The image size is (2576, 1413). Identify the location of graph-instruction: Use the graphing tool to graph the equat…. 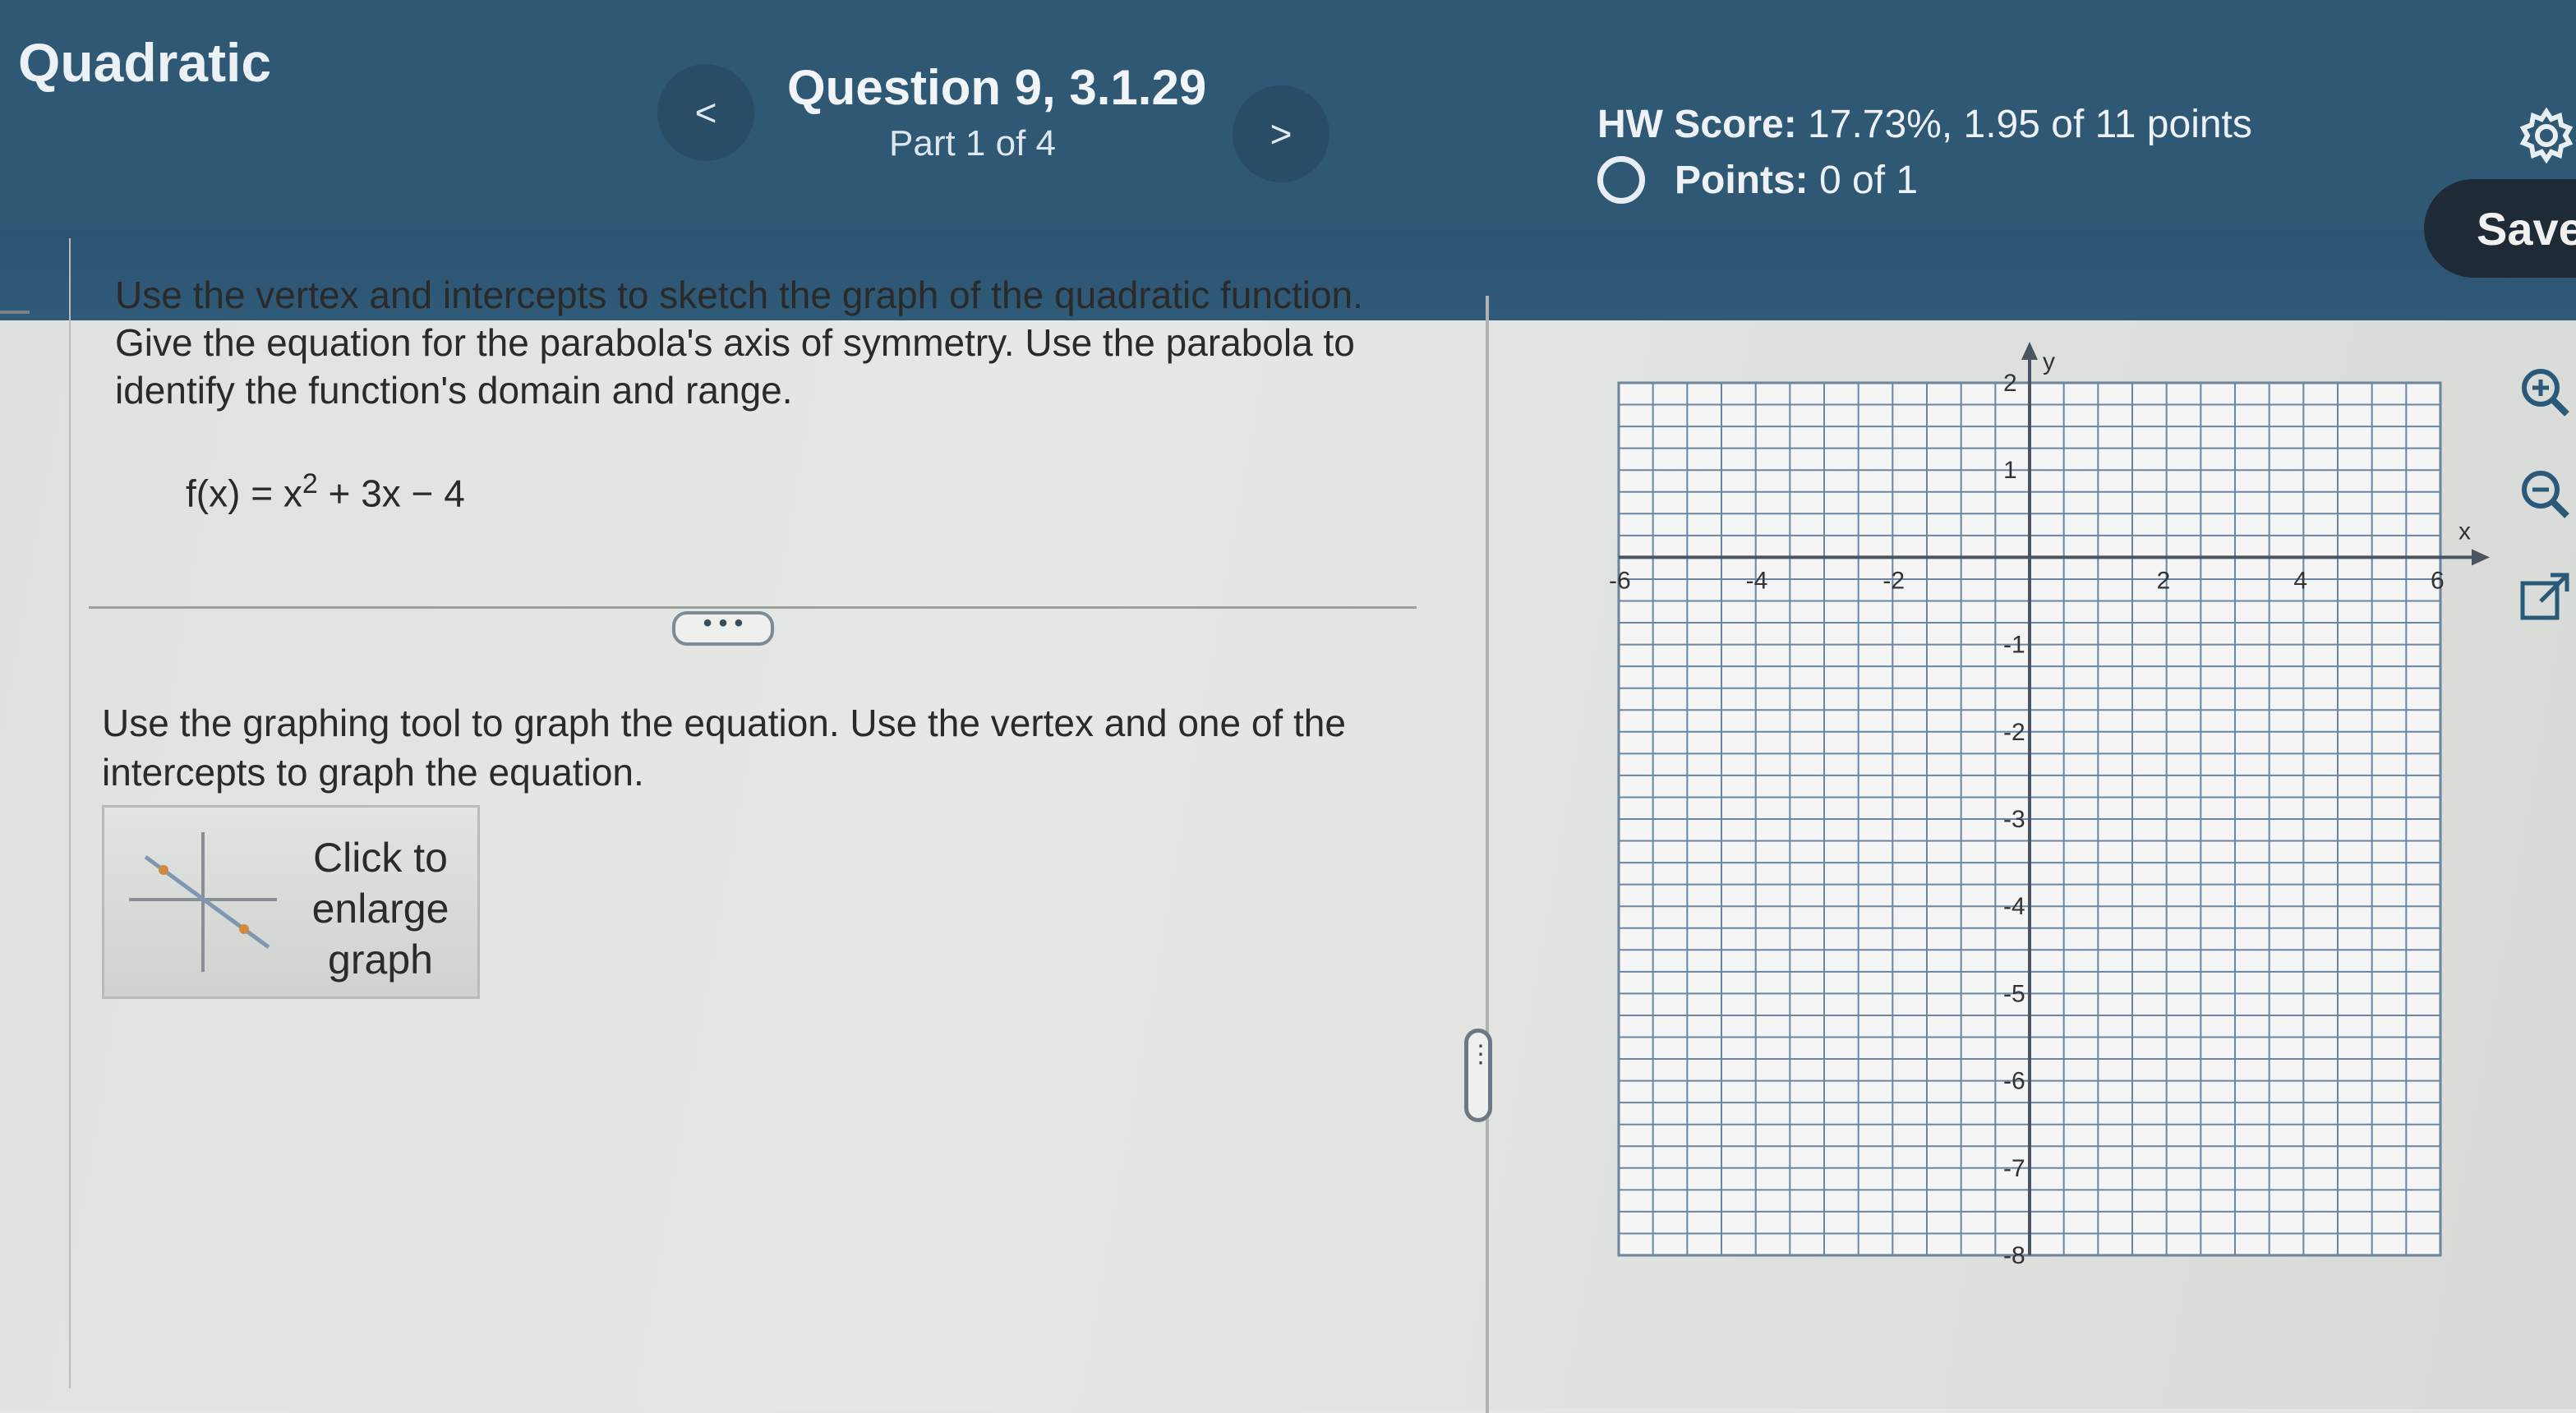
(724, 748).